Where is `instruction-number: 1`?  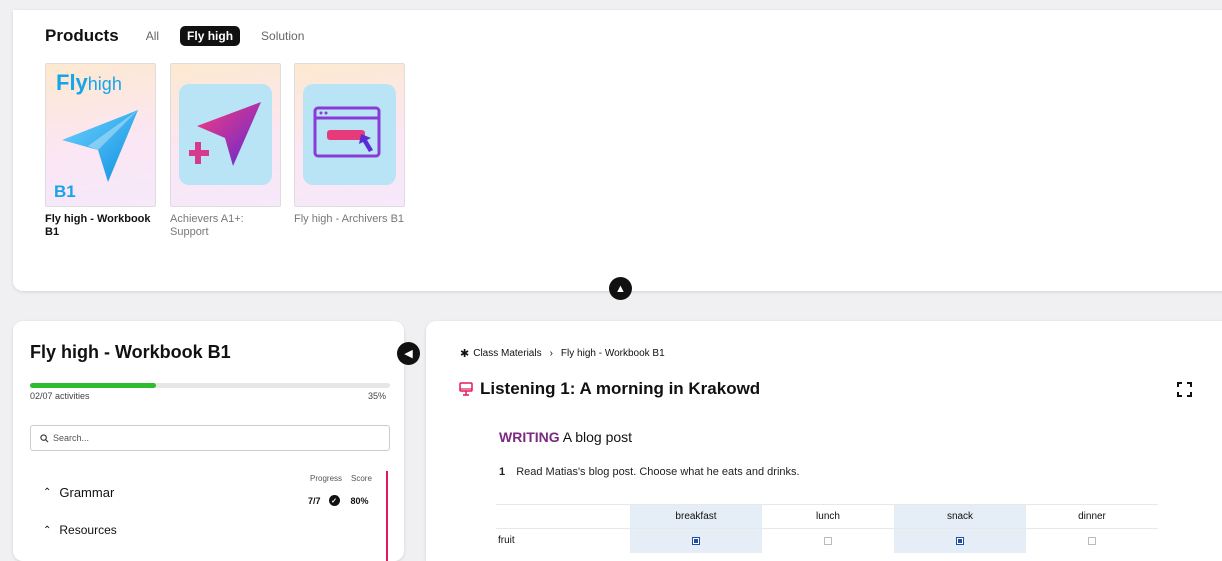
instruction-number: 1 is located at coordinates (502, 472).